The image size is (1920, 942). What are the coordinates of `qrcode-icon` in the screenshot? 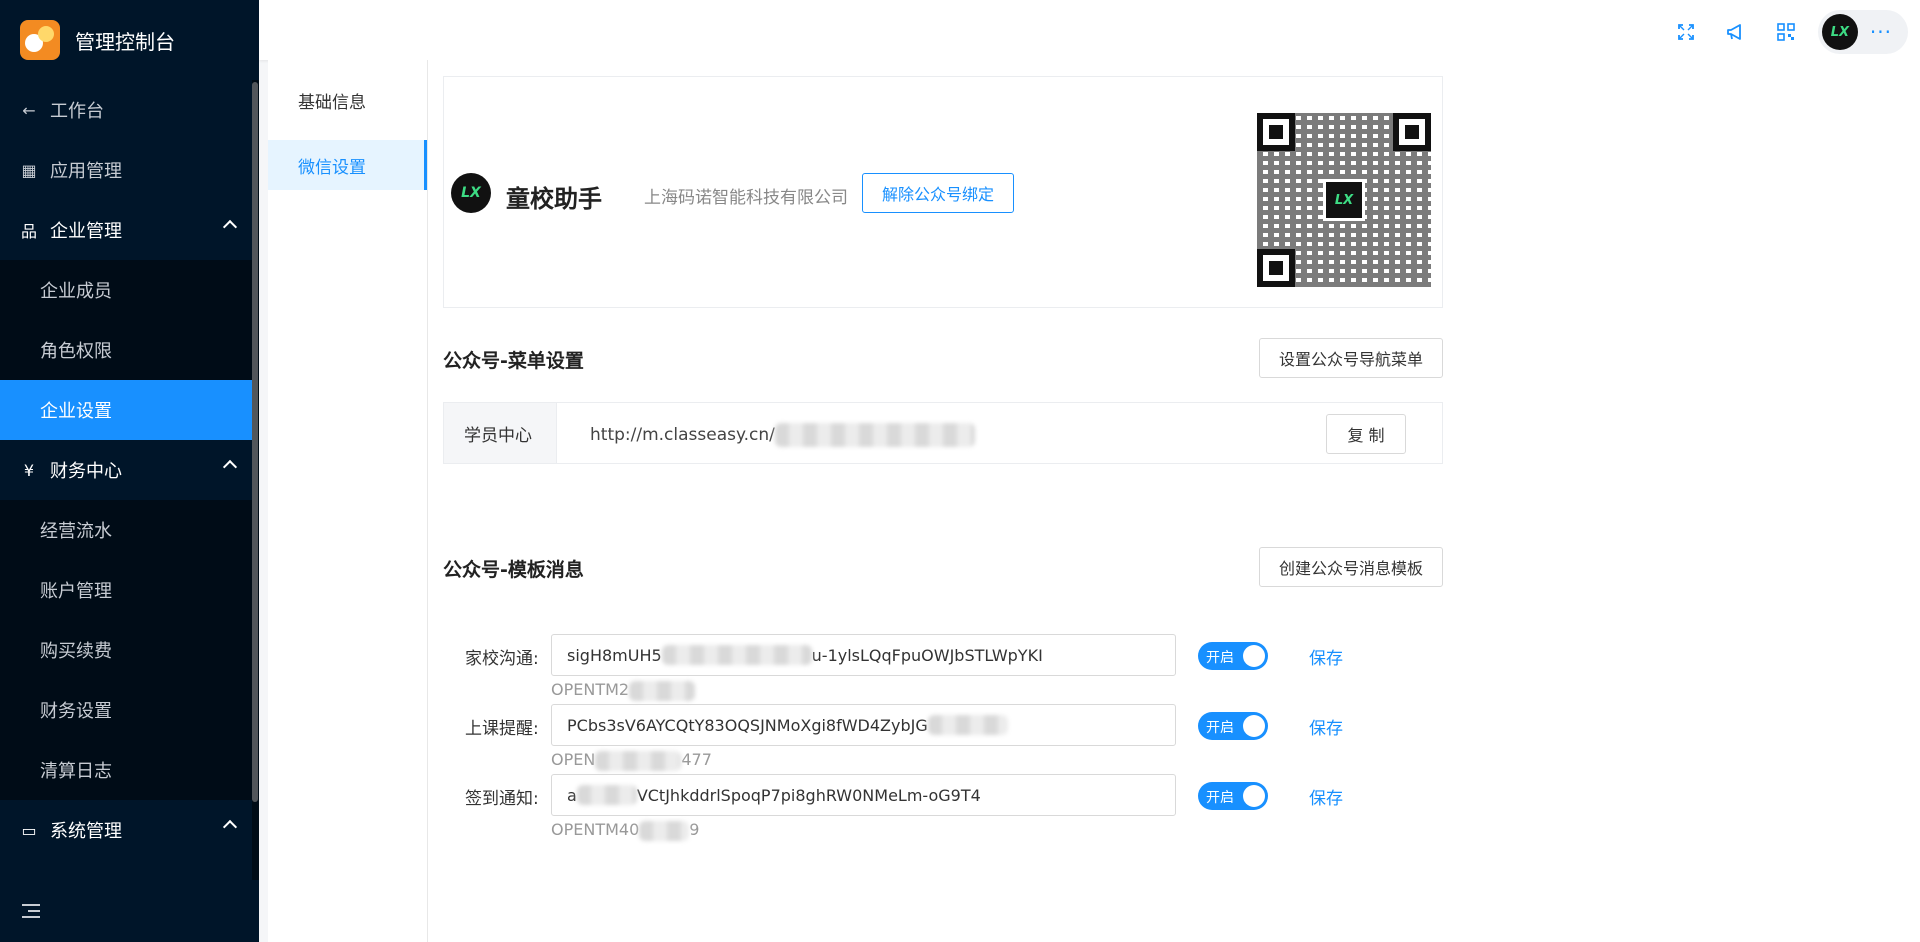 It's located at (1786, 32).